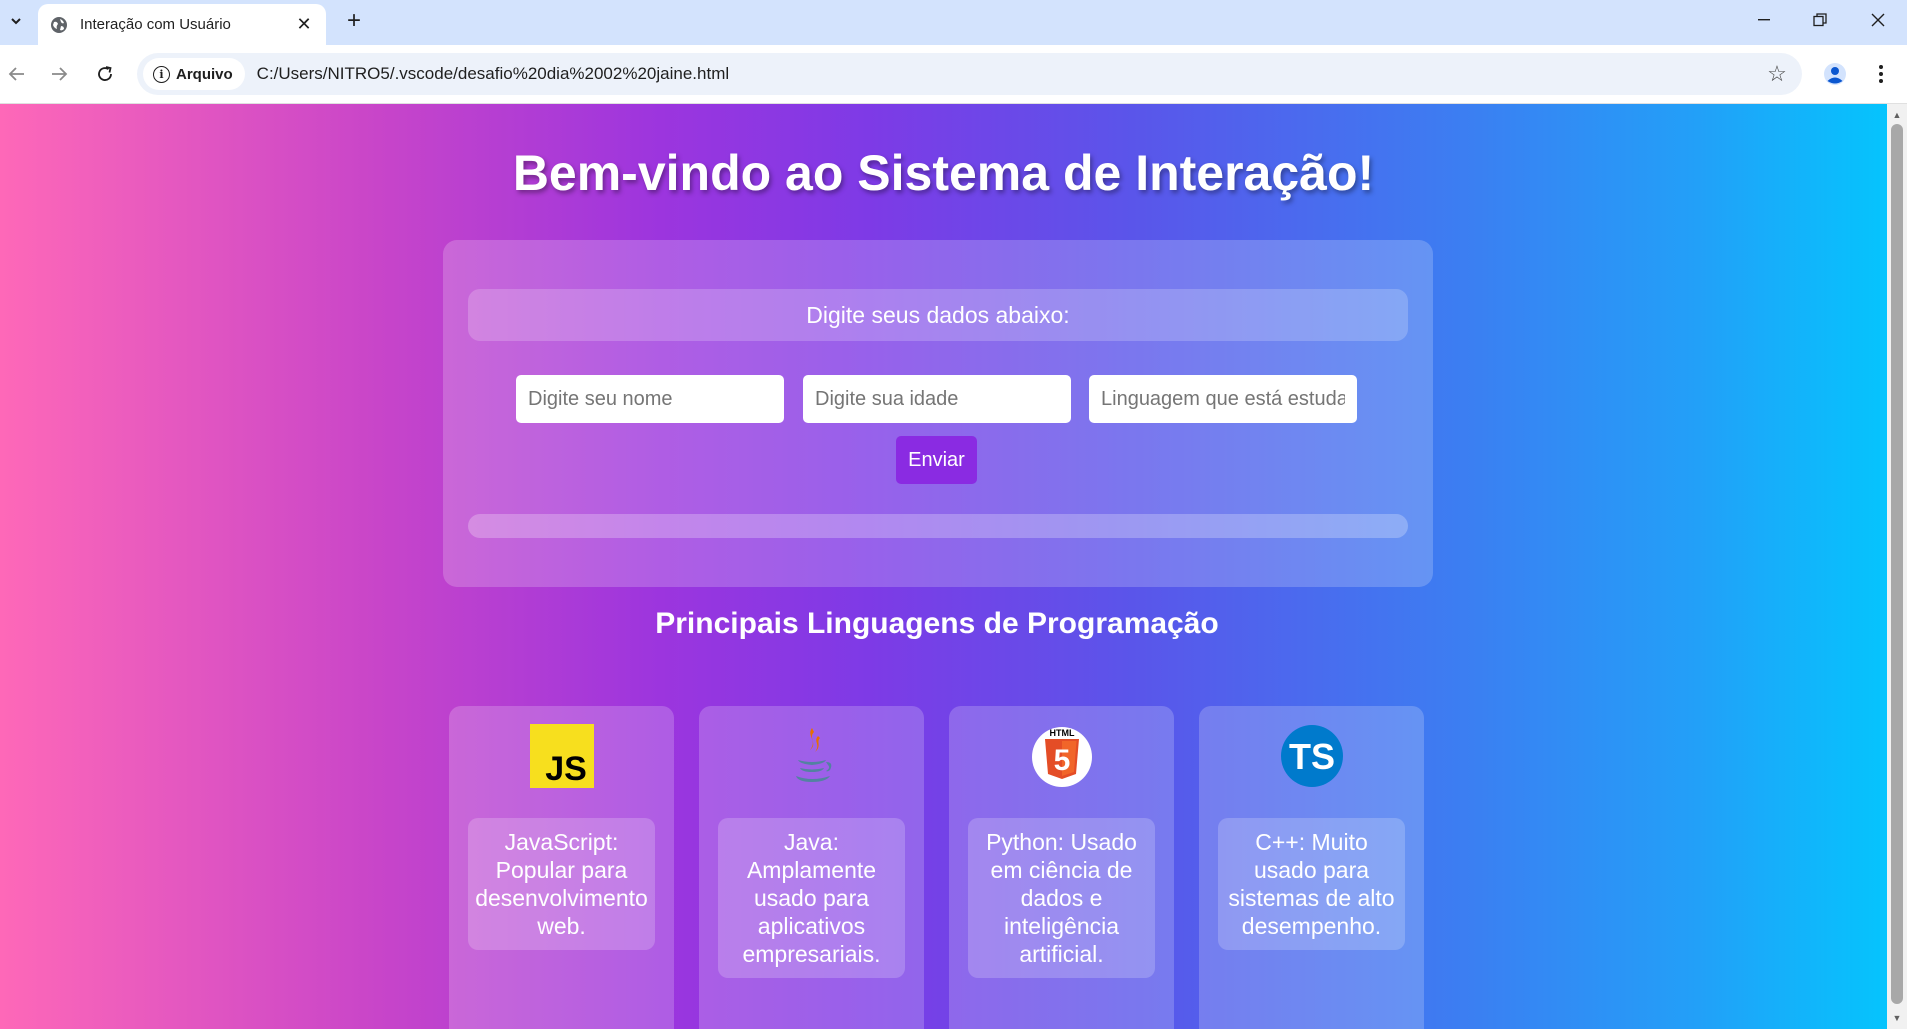  Describe the element at coordinates (1777, 74) in the screenshot. I see `bookmark-star-icon: ☆` at that location.